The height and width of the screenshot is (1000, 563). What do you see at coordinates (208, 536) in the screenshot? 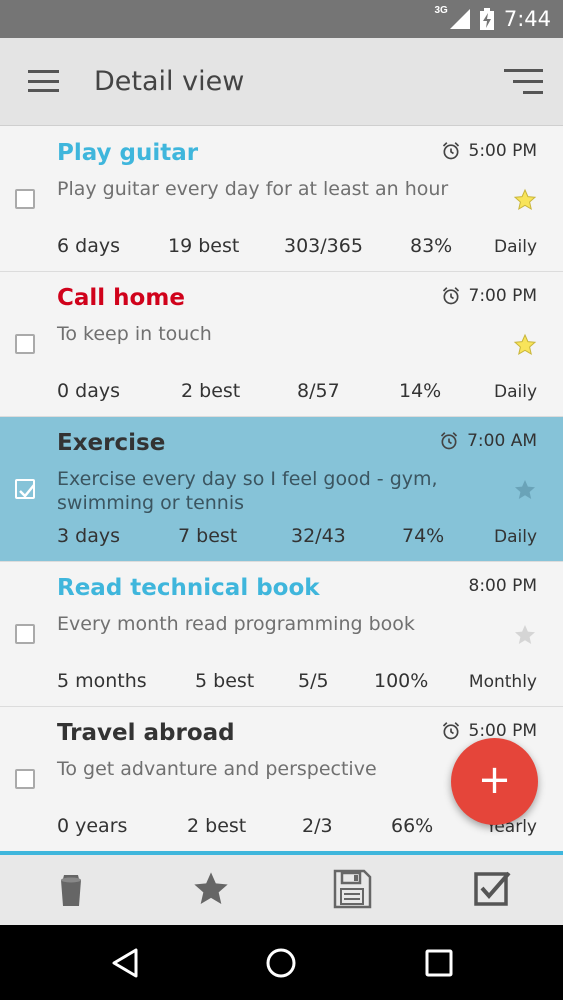
I see `best-streak: 7 best` at bounding box center [208, 536].